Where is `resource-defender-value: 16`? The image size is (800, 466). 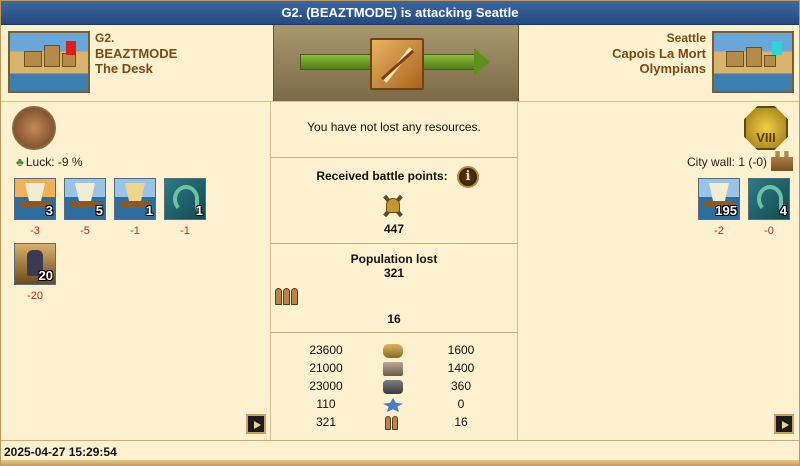 resource-defender-value: 16 is located at coordinates (461, 422).